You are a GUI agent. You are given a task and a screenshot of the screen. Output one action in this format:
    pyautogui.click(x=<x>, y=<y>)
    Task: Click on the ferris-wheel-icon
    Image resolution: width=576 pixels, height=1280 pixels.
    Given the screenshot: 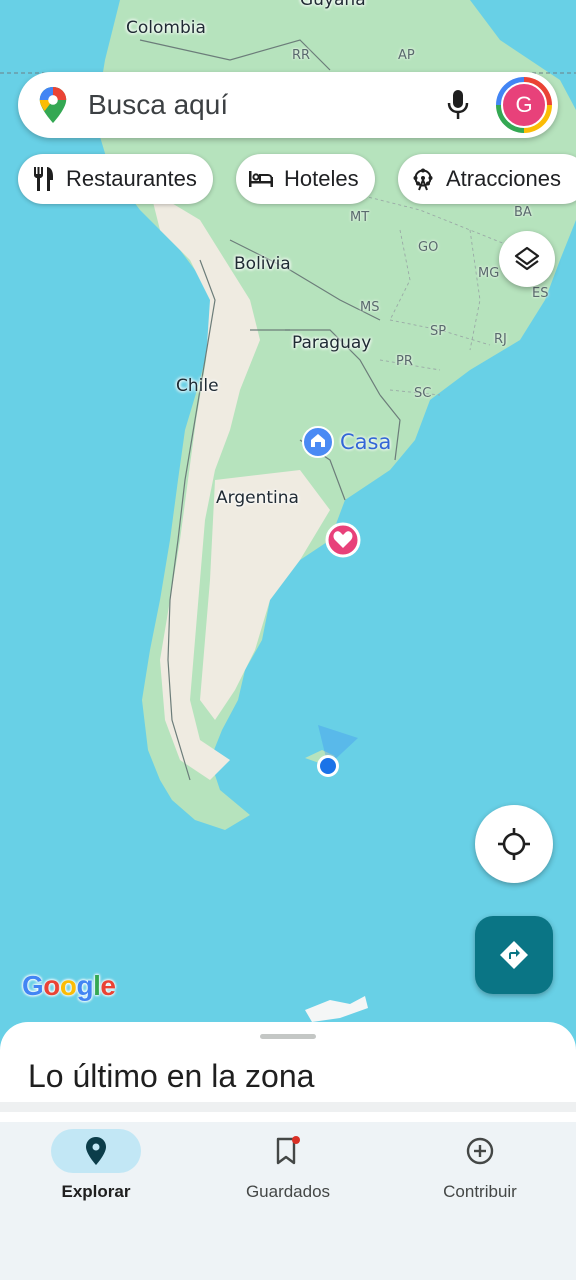 What is the action you would take?
    pyautogui.click(x=423, y=179)
    